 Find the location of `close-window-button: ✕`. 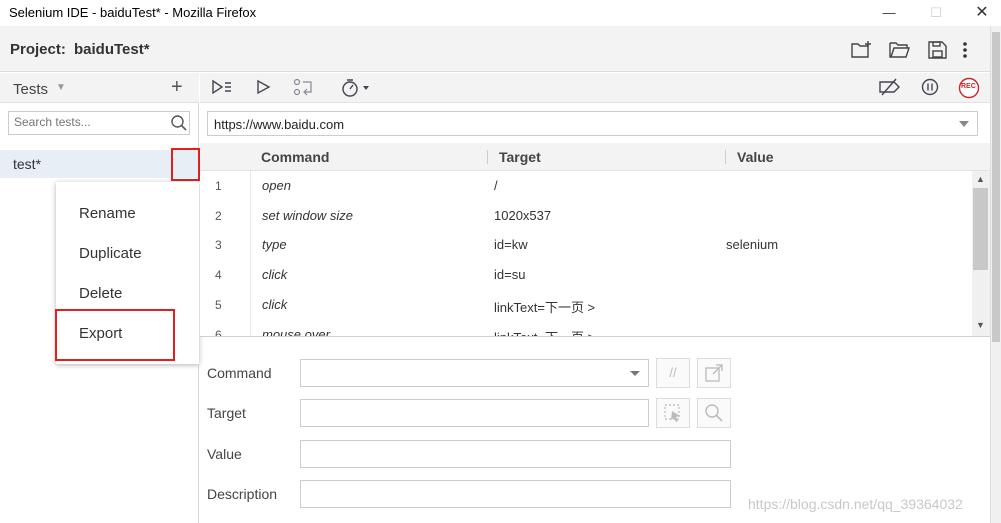

close-window-button: ✕ is located at coordinates (982, 13).